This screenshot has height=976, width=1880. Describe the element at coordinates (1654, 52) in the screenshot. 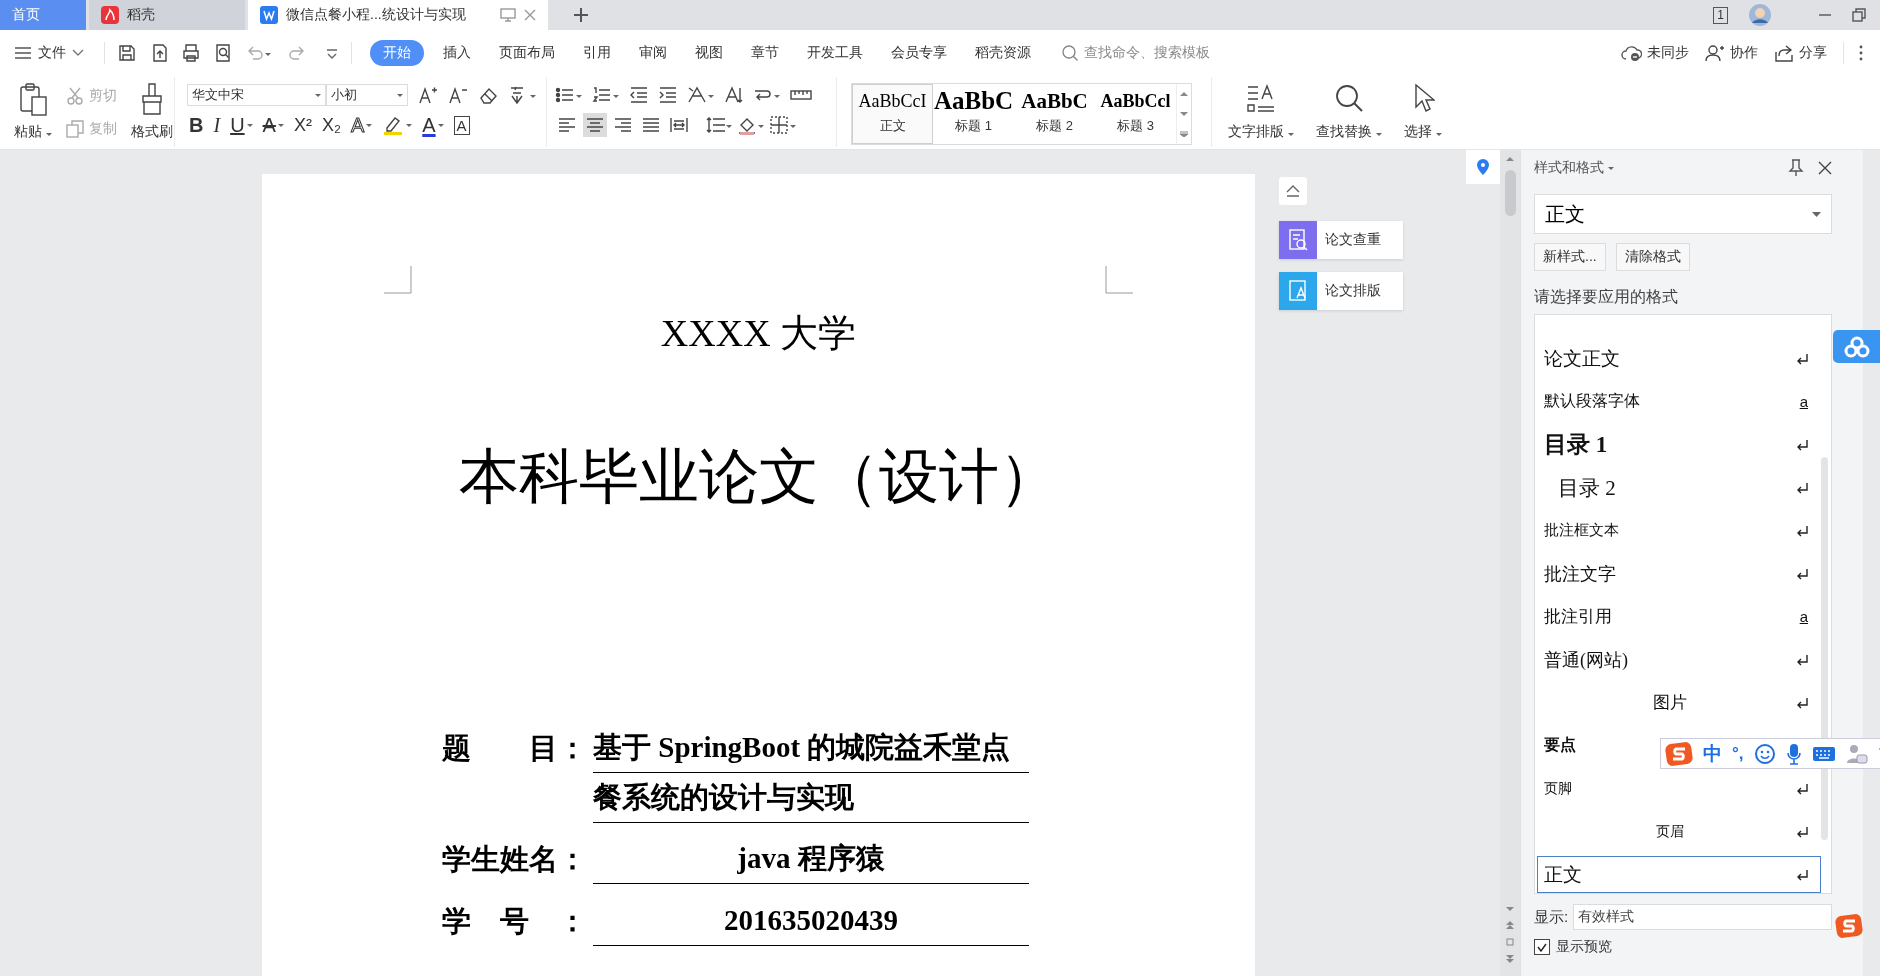

I see `toolbar-button: 未同步` at that location.